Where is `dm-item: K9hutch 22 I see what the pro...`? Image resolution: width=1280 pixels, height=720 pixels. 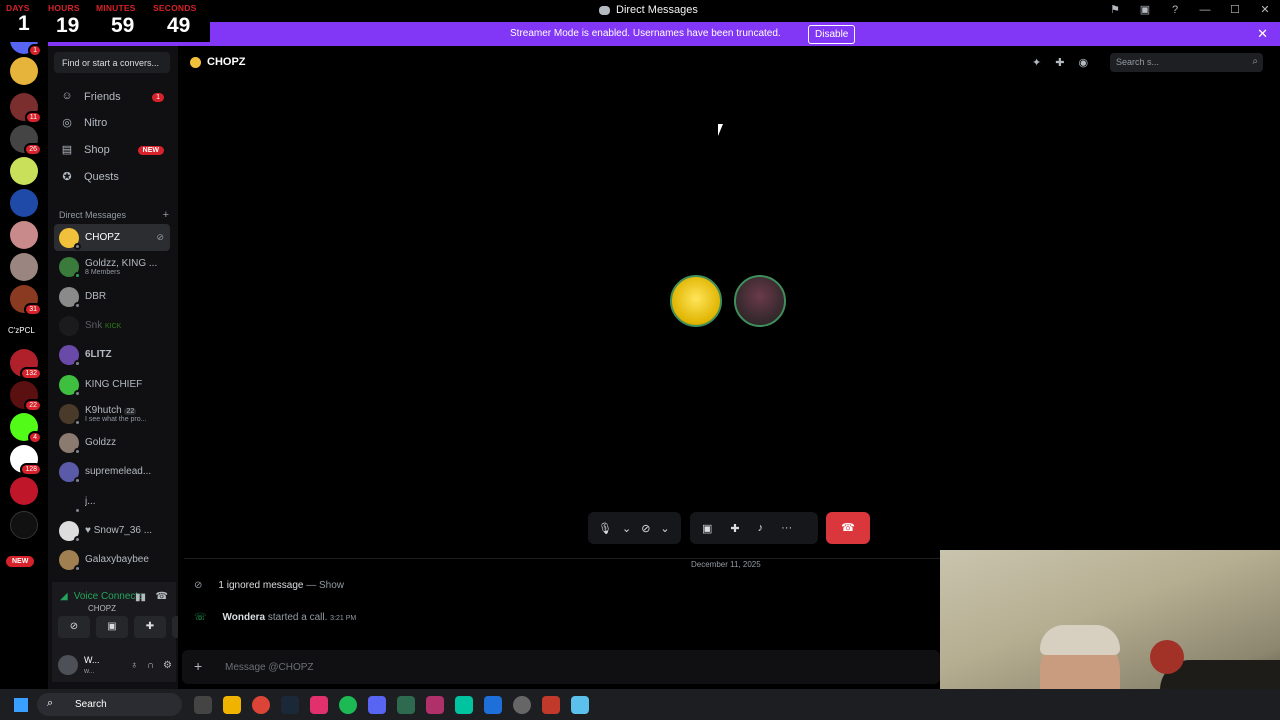 dm-item: K9hutch 22 I see what the pro... is located at coordinates (112, 413).